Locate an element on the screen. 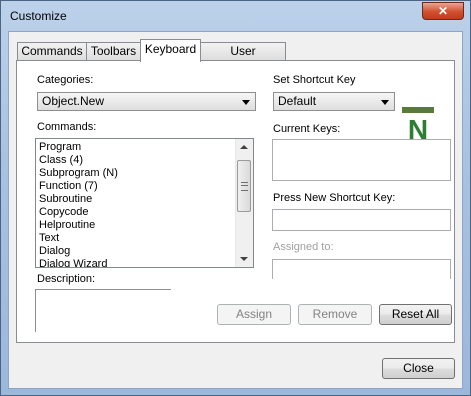  scroll-down-icon is located at coordinates (244, 259).